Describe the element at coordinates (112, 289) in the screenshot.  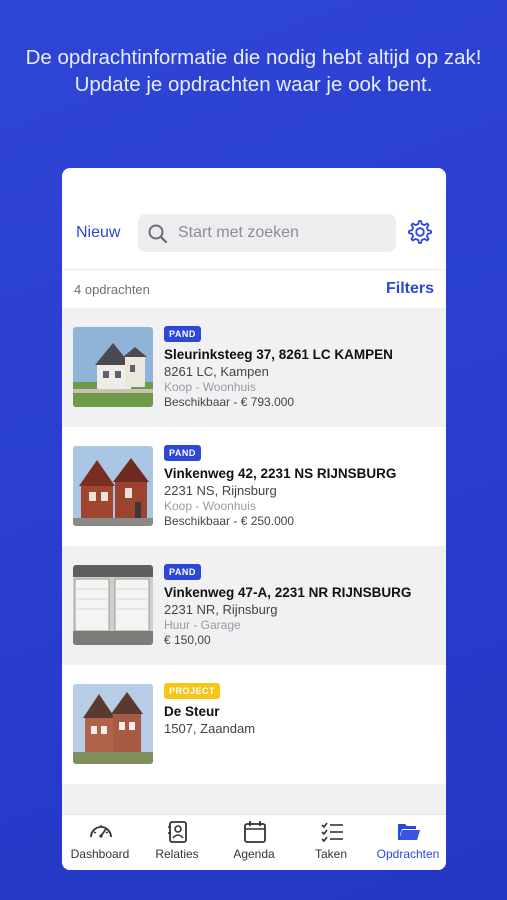
I see `result-count: 4 opdrachten` at that location.